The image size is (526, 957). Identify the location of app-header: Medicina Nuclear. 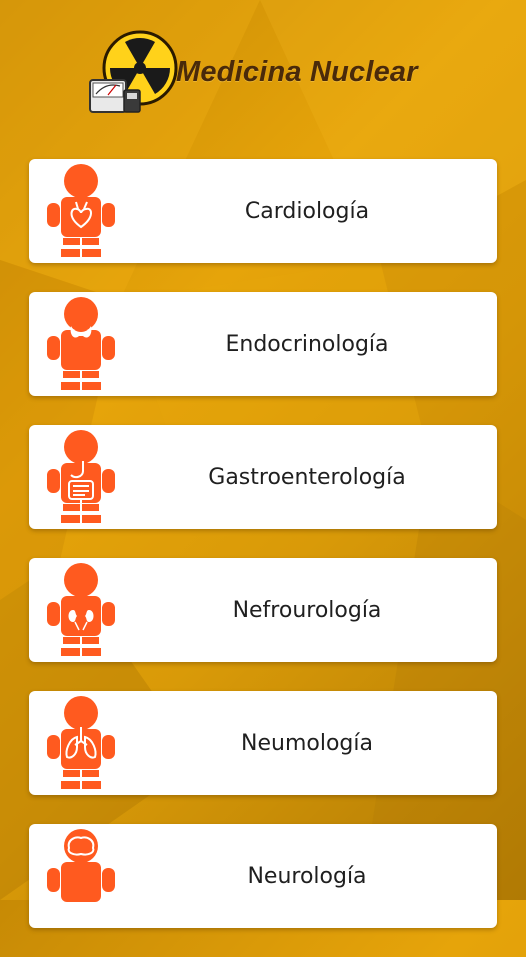
(263, 65).